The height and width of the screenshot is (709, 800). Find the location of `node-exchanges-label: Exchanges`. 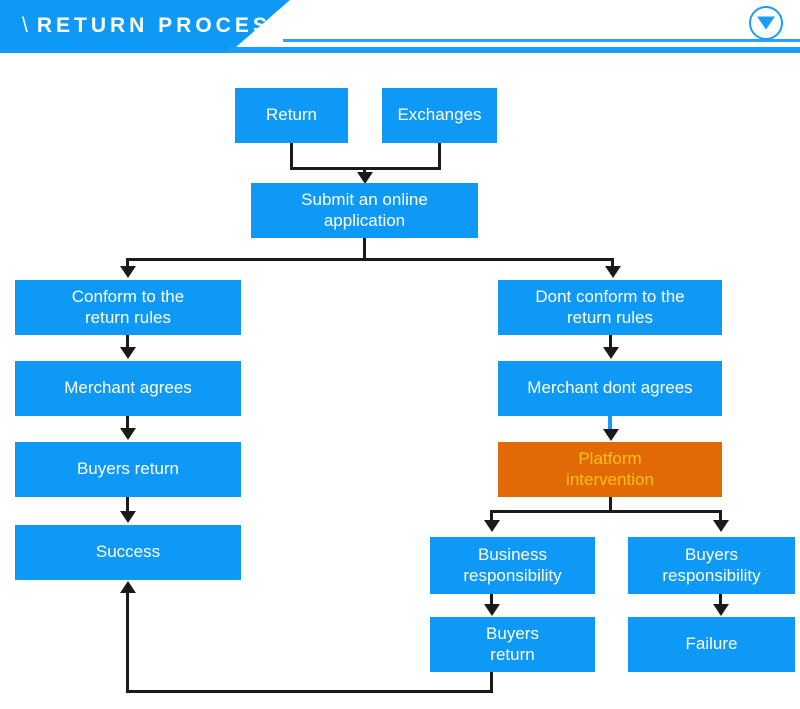

node-exchanges-label: Exchanges is located at coordinates (439, 115).